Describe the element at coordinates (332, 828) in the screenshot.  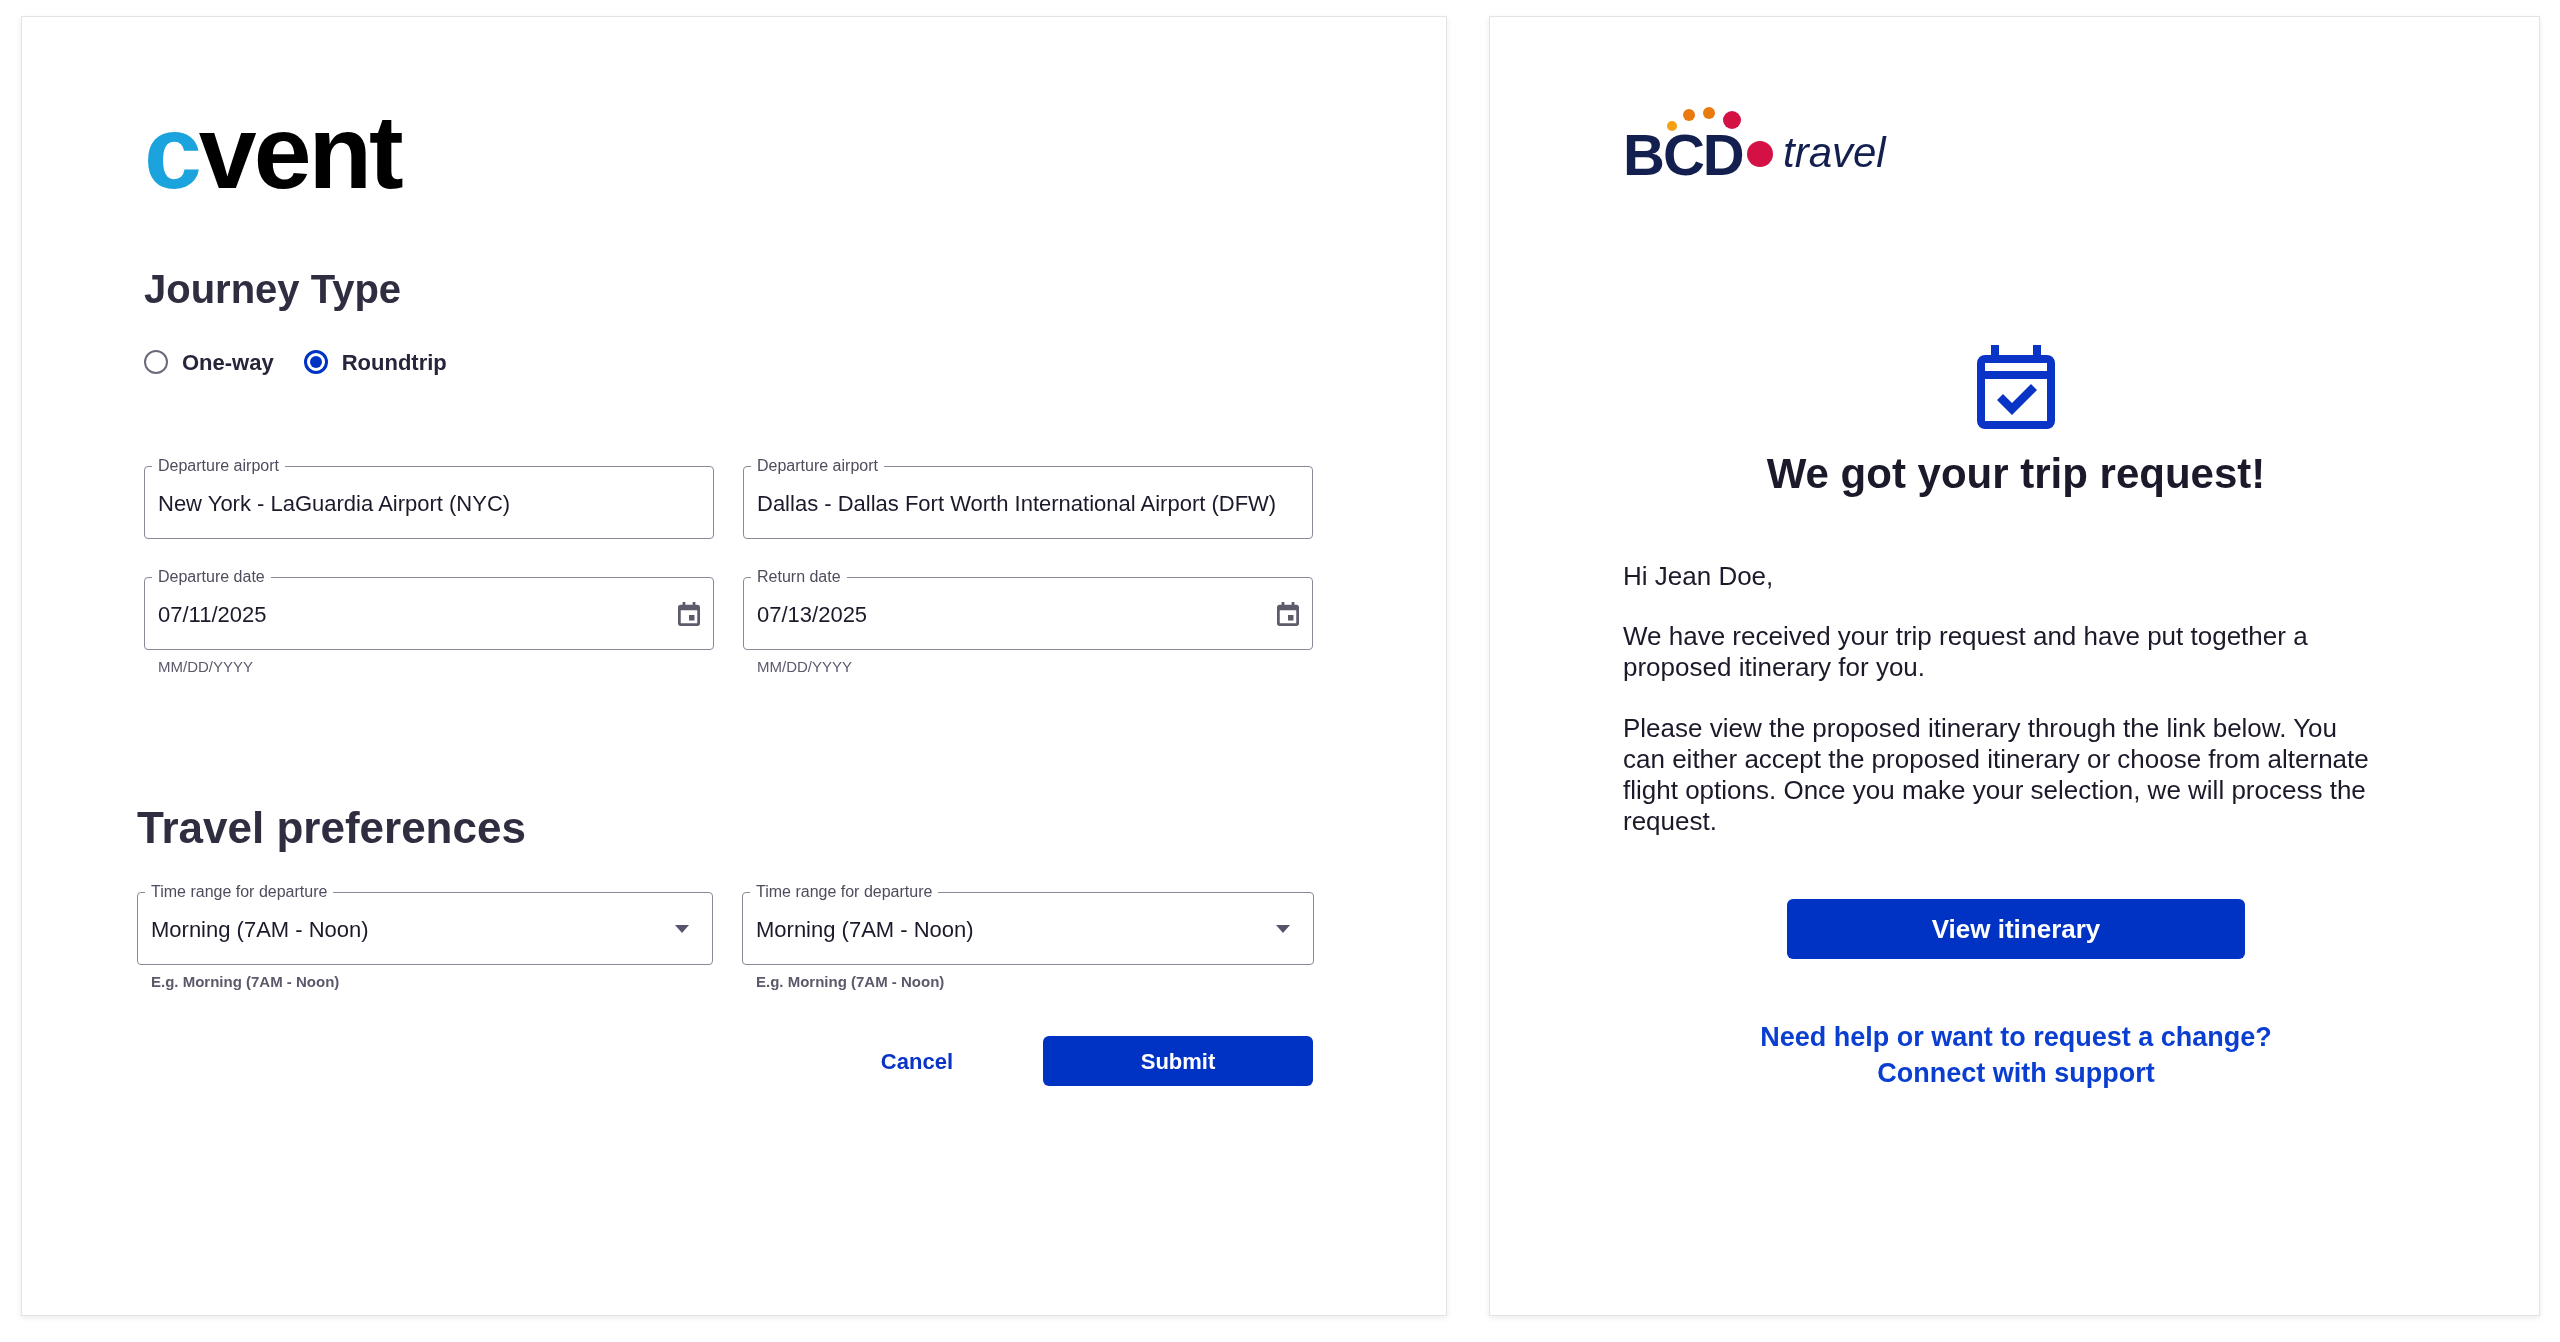
I see `section-heading: Travel preferences` at that location.